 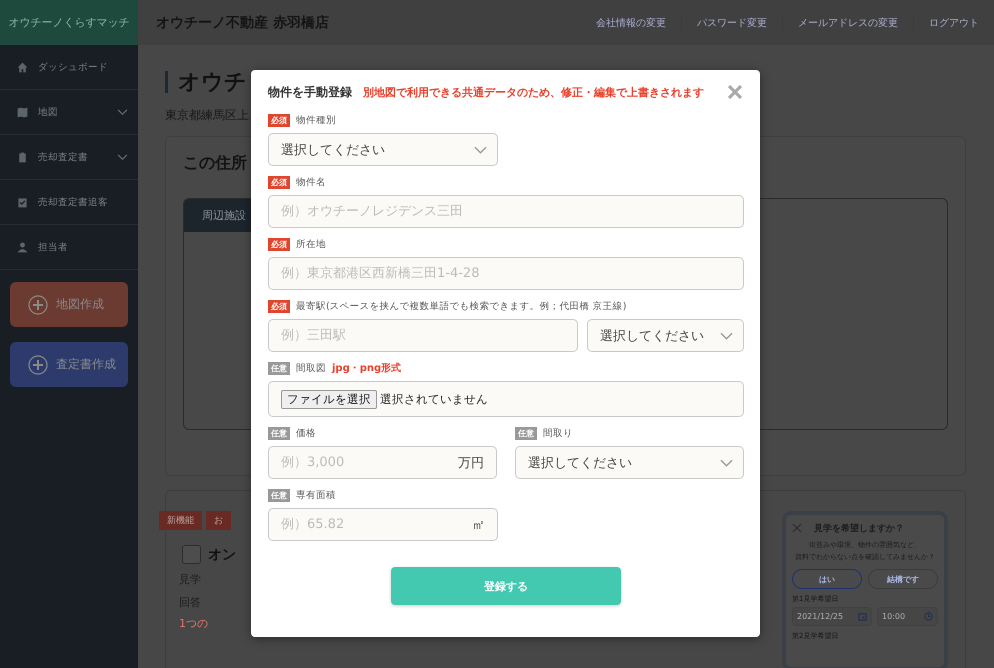 I want to click on header-link: ログアウト, so click(x=953, y=23).